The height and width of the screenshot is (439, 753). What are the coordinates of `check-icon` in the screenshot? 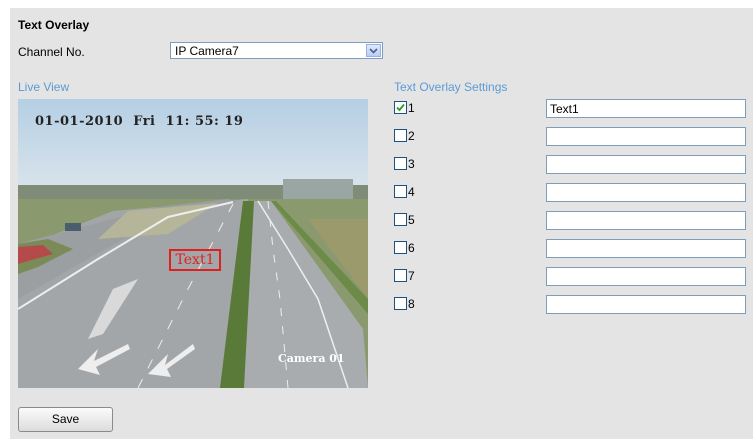 It's located at (400, 107).